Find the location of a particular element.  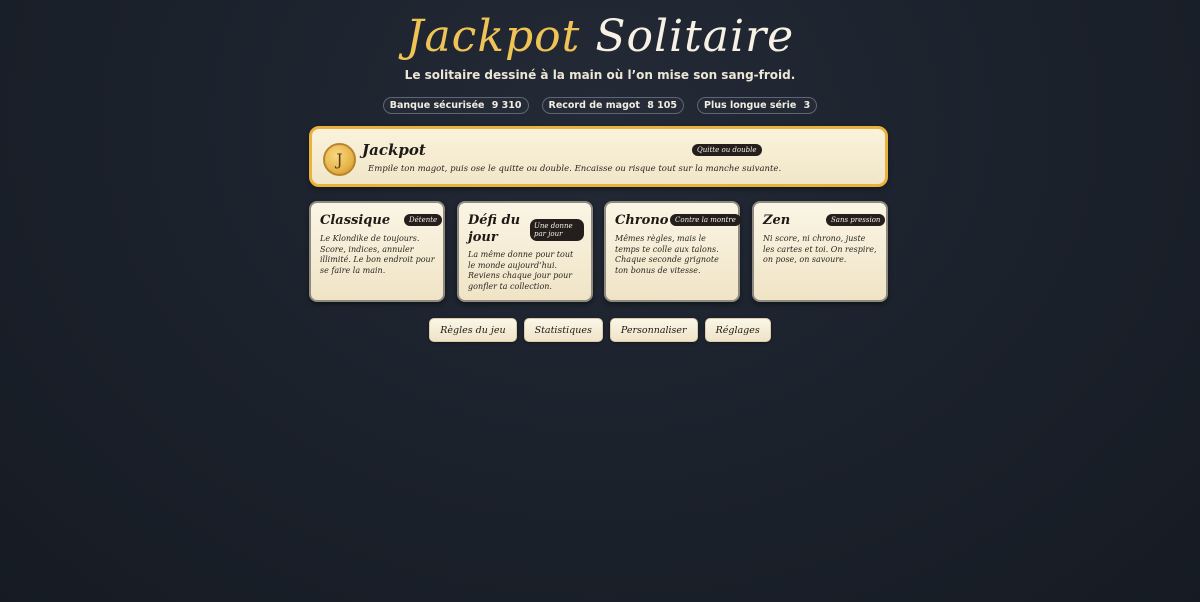

stat-serie: Plus longue série 3 is located at coordinates (757, 105).